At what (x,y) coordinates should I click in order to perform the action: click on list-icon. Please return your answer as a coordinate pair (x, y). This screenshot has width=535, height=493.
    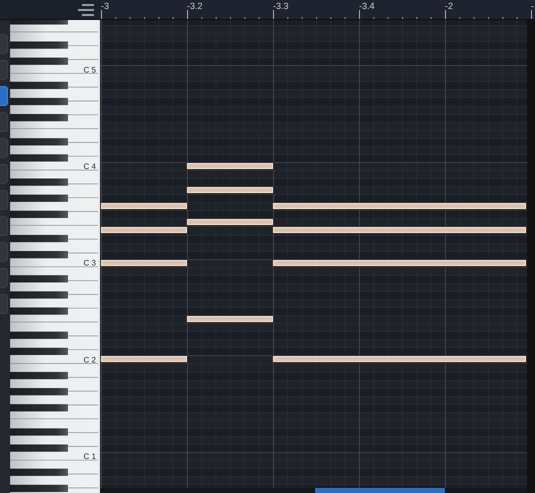
    Looking at the image, I should click on (86, 10).